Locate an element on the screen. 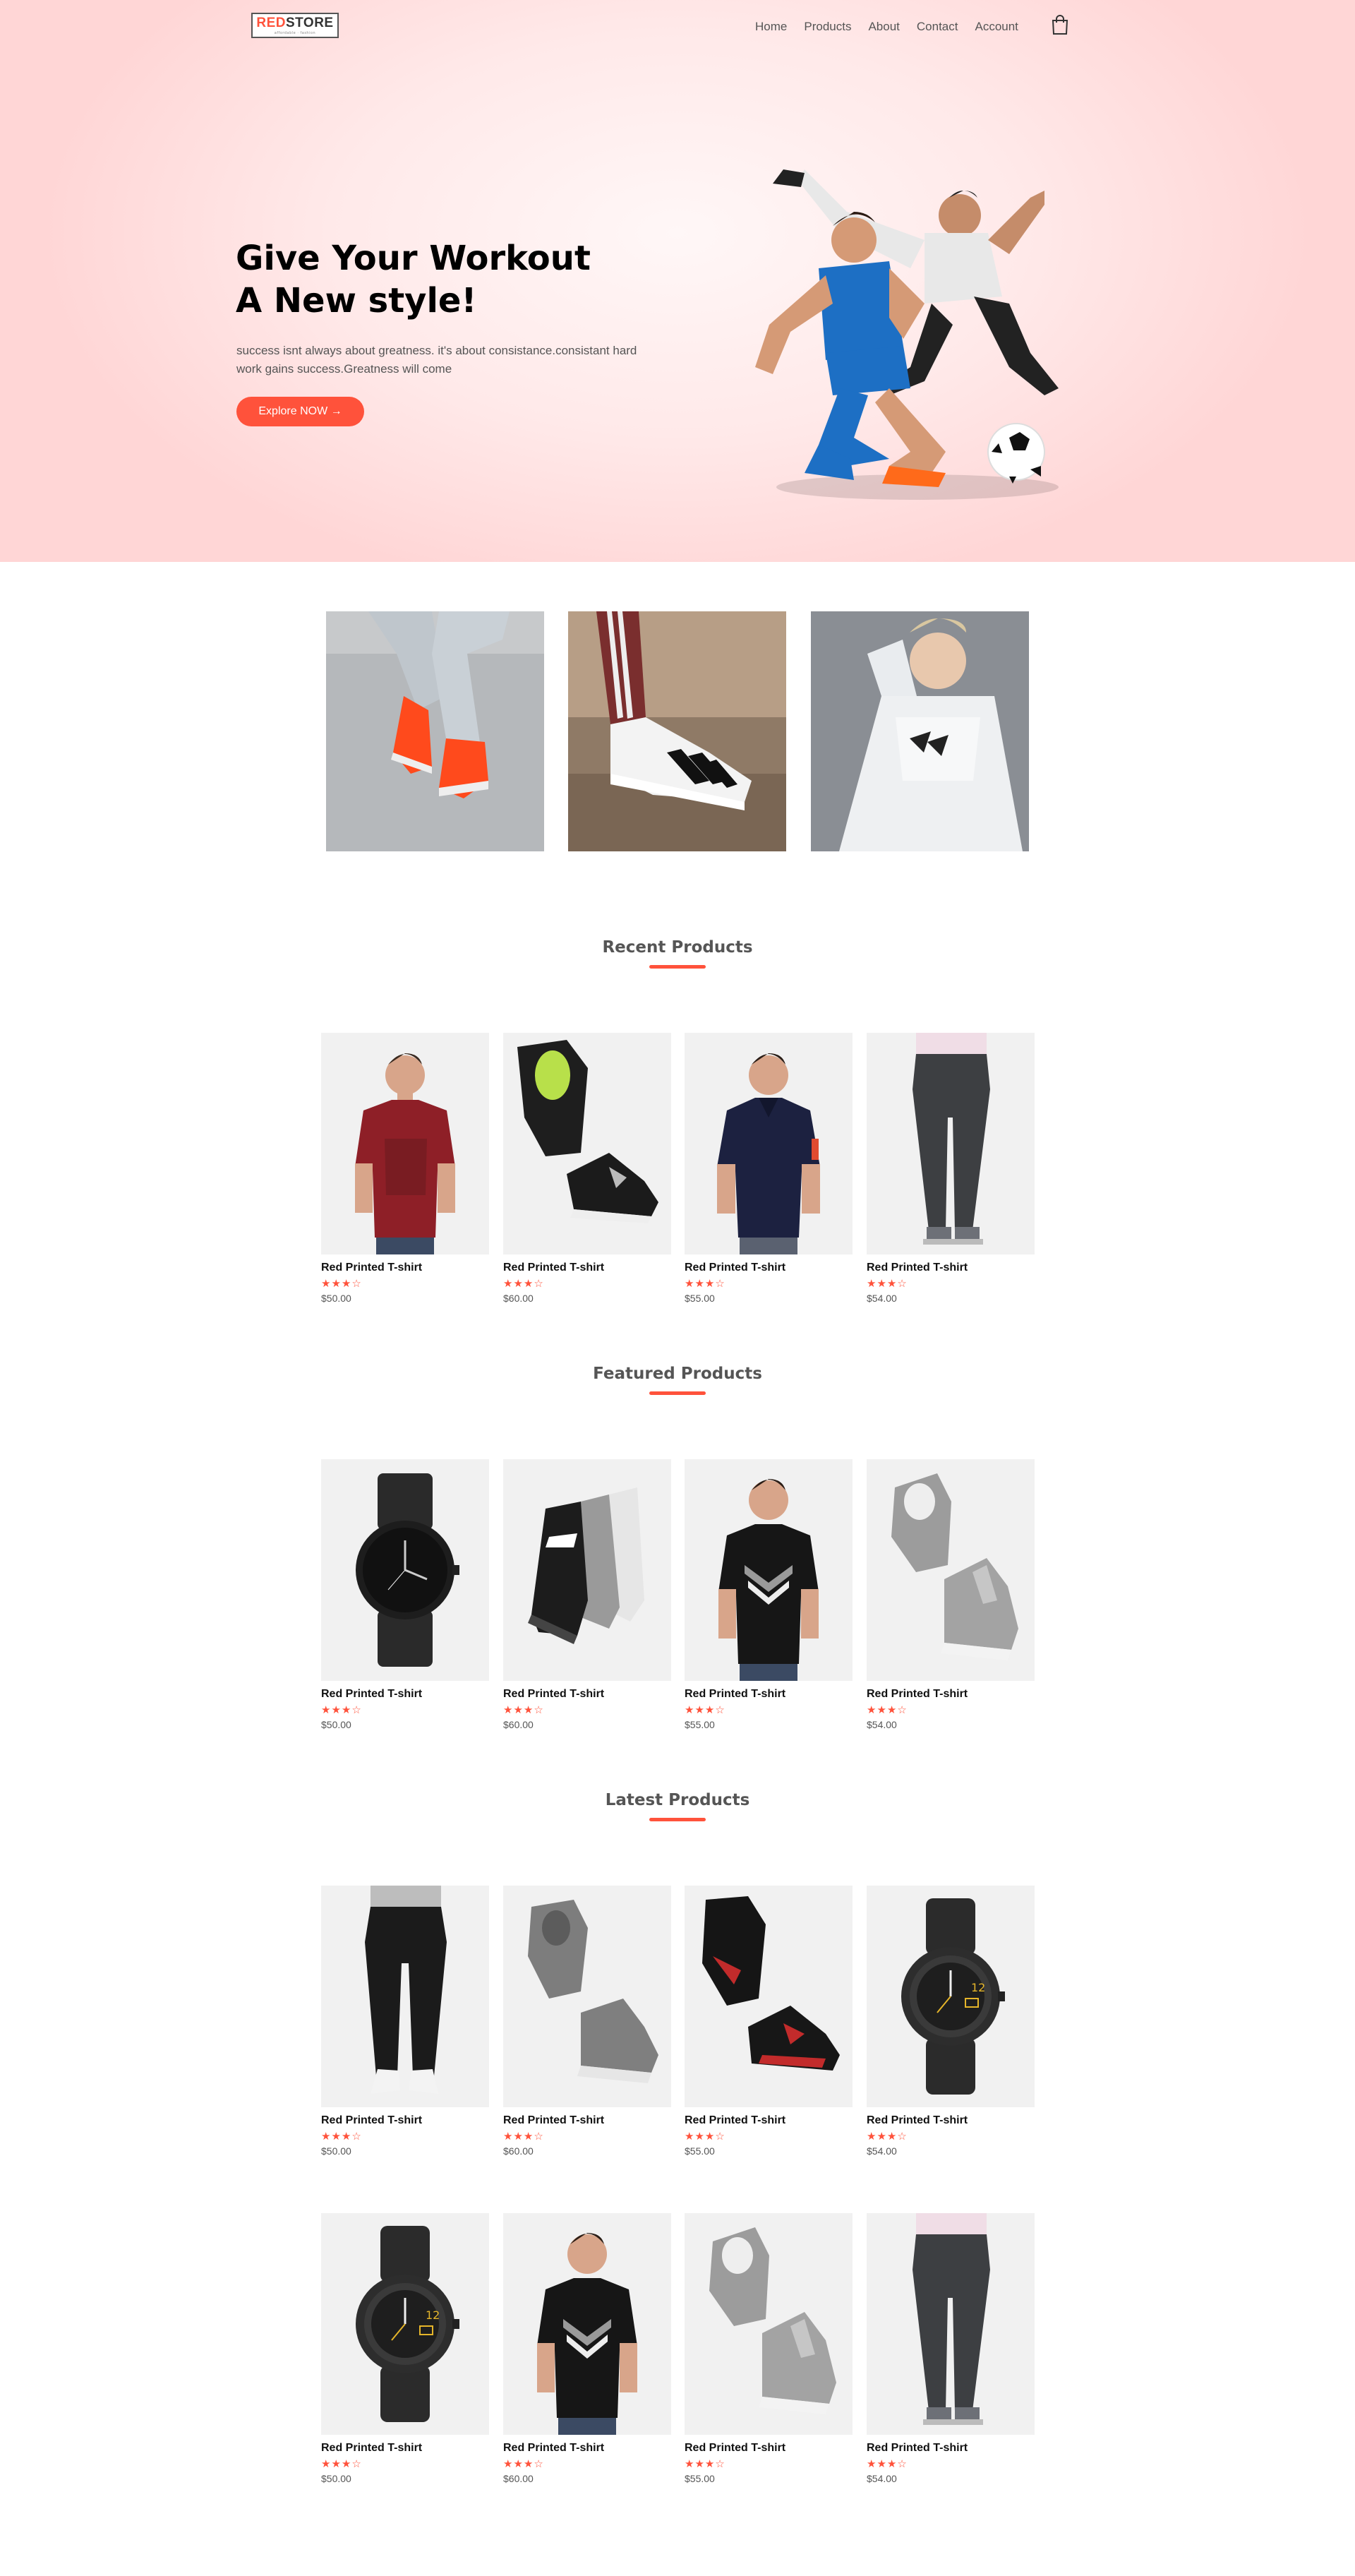 The image size is (1355, 2576). nav-products: Products is located at coordinates (827, 27).